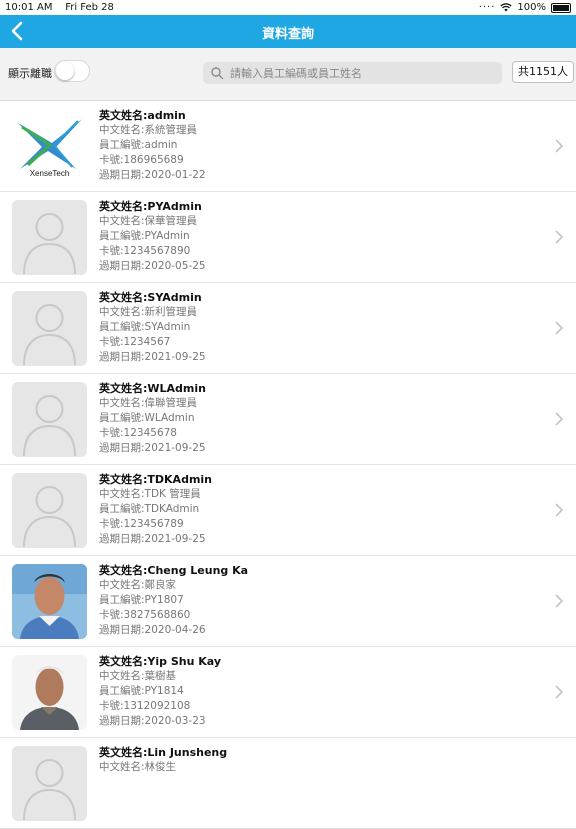 This screenshot has height=829, width=576. Describe the element at coordinates (141, 160) in the screenshot. I see `card-number: 卡號:186965689` at that location.